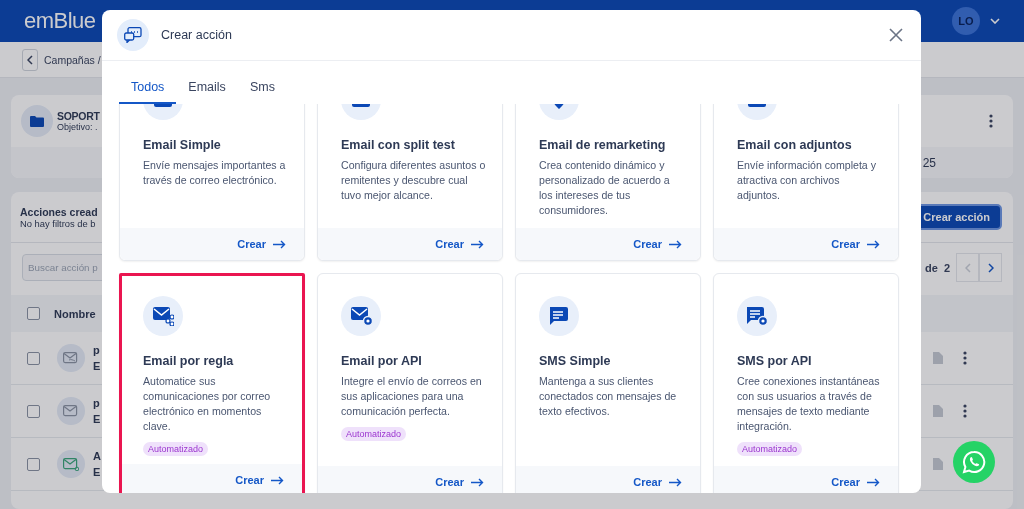 The image size is (1024, 509). Describe the element at coordinates (559, 316) in the screenshot. I see `chat-bubble-icon` at that location.